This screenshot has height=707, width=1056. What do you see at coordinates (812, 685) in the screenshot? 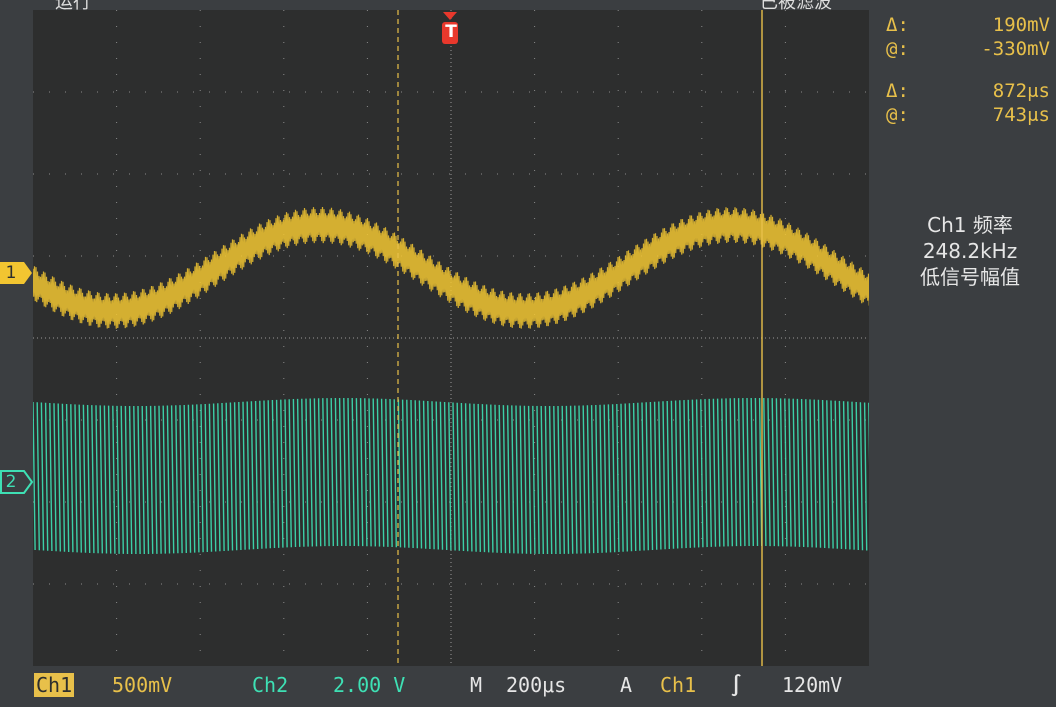
I see `trigger-level: 120mV` at bounding box center [812, 685].